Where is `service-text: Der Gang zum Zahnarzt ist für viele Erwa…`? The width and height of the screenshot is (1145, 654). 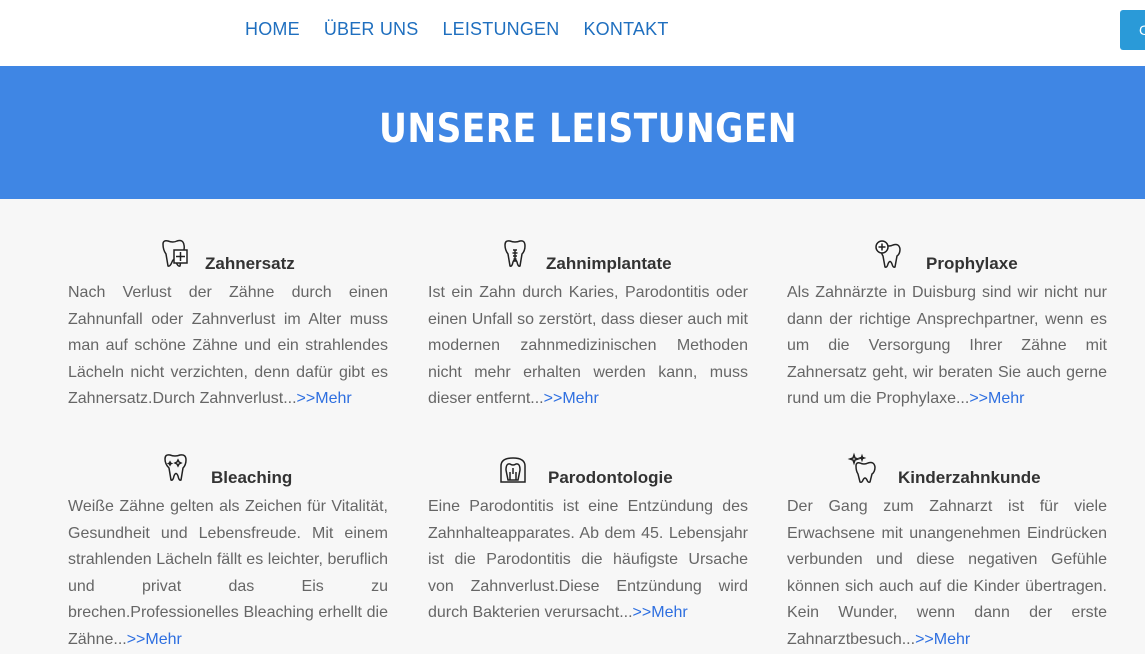 service-text: Der Gang zum Zahnarzt ist für viele Erwa… is located at coordinates (947, 573).